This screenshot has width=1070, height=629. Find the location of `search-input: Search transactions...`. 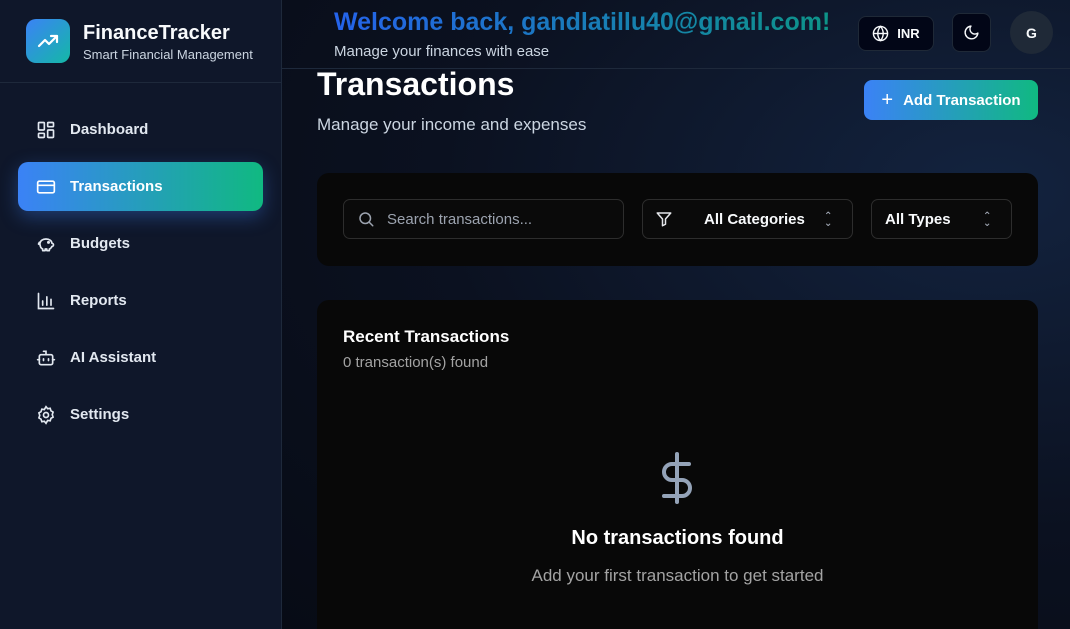

search-input: Search transactions... is located at coordinates (483, 219).